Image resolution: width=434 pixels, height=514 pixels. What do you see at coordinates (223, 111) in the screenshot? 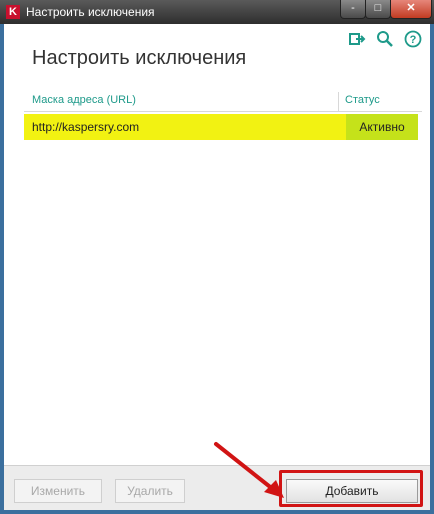
I see `header-divider` at bounding box center [223, 111].